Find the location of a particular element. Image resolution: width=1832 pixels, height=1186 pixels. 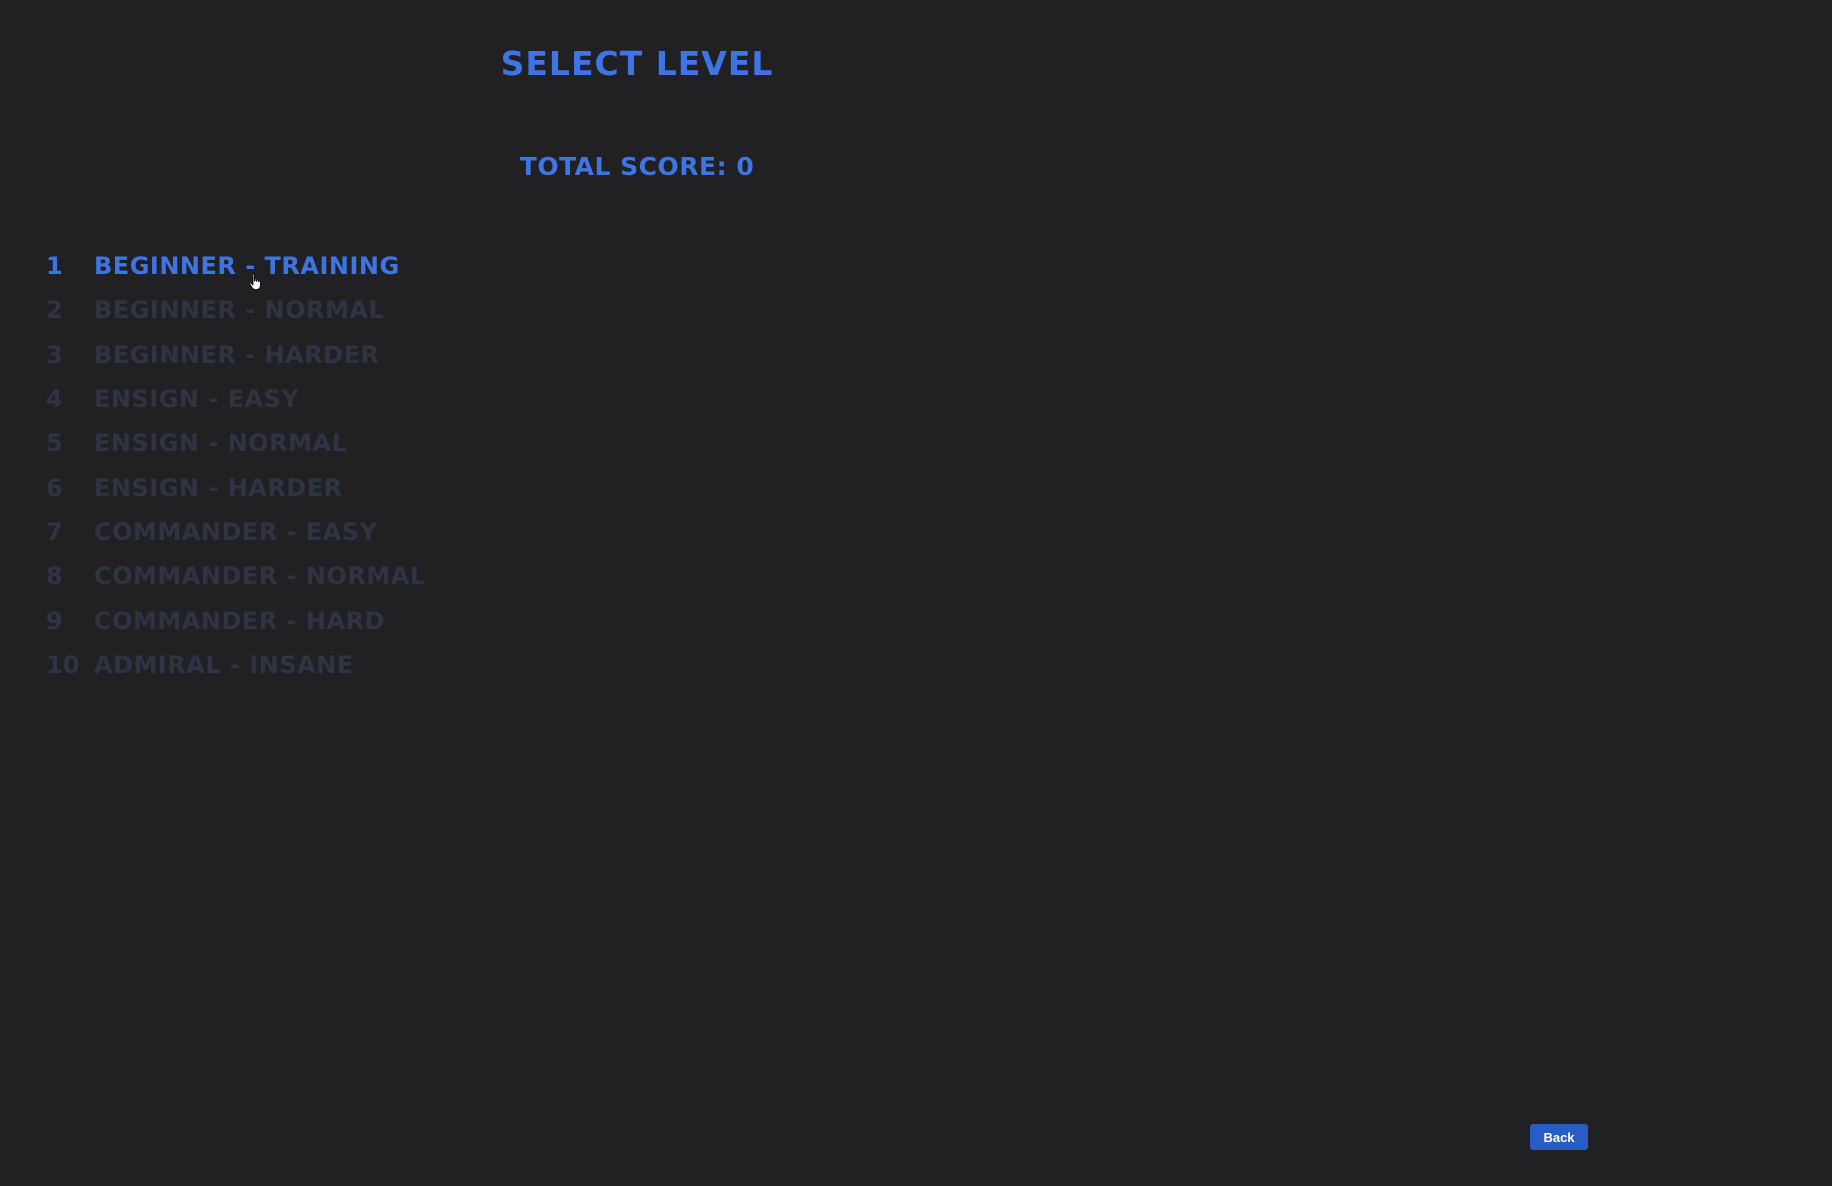

level-number: 1 is located at coordinates (54, 266).